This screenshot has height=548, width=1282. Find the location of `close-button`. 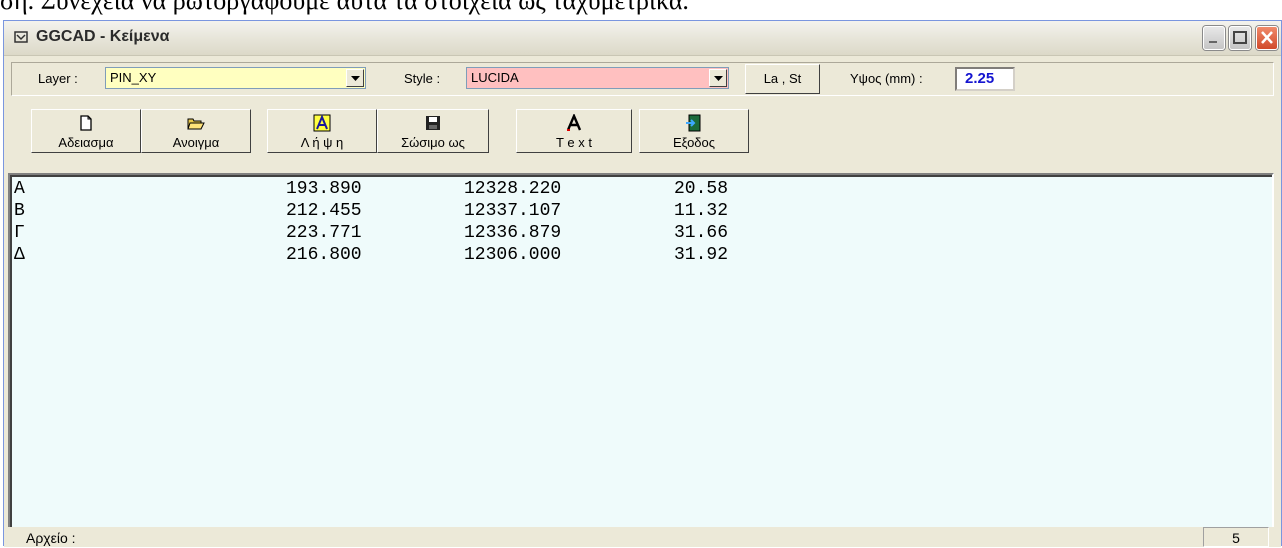

close-button is located at coordinates (1267, 38).